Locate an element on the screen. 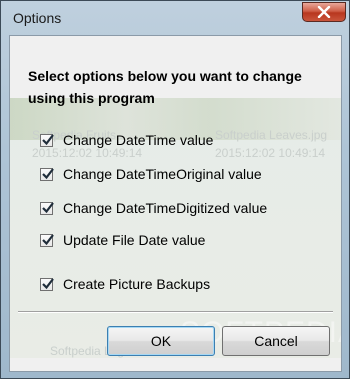  ok-button: OK is located at coordinates (161, 341).